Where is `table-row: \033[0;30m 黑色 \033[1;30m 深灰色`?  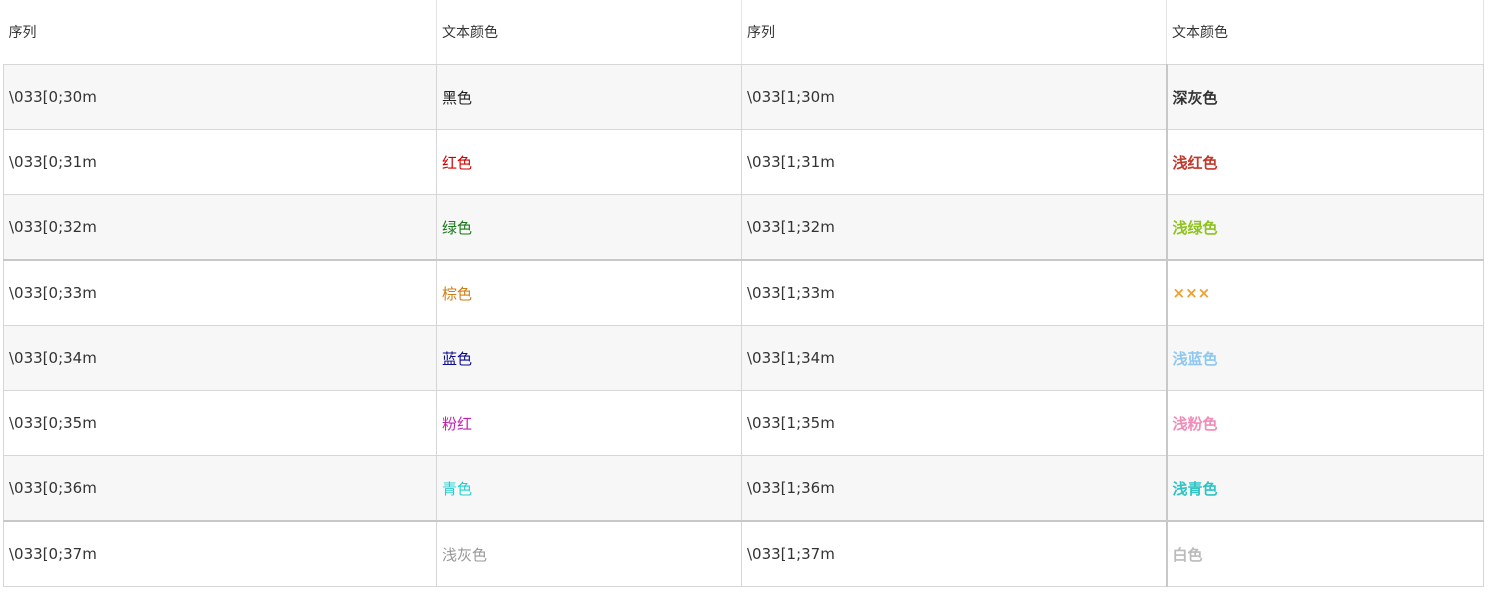 table-row: \033[0;30m 黑色 \033[1;30m 深灰色 is located at coordinates (743, 97).